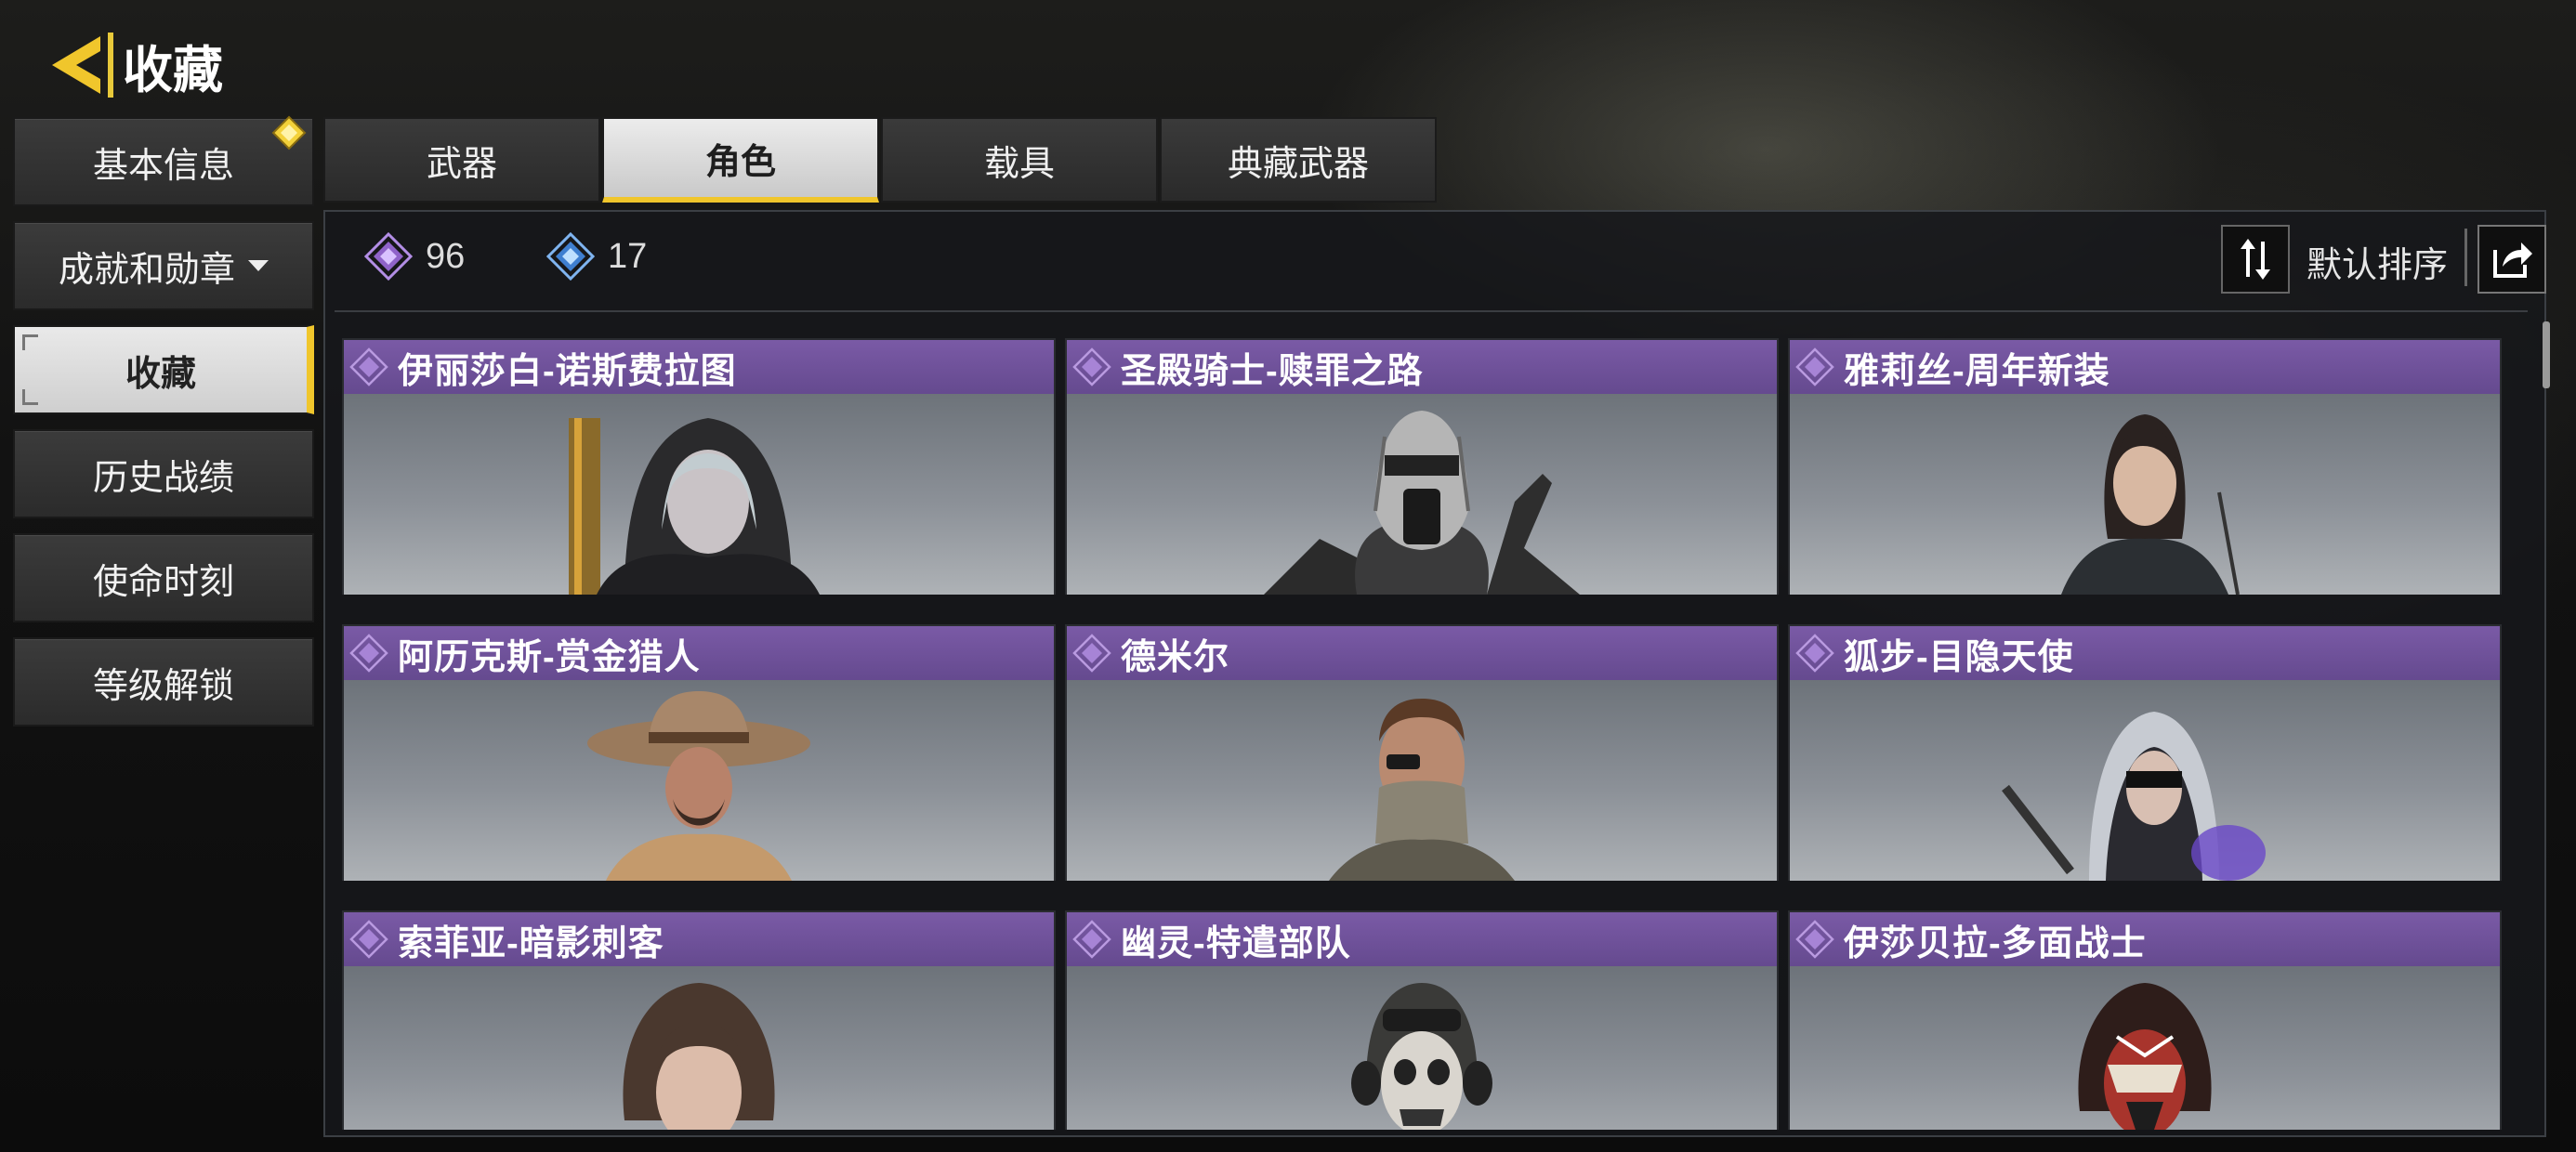  What do you see at coordinates (549, 657) in the screenshot?
I see `card-title: 阿历克斯-赏金猎人` at bounding box center [549, 657].